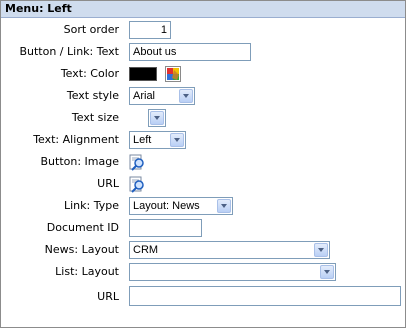 This screenshot has height=328, width=406. I want to click on row-text-alignment: Text: Alignment Left, so click(203, 140).